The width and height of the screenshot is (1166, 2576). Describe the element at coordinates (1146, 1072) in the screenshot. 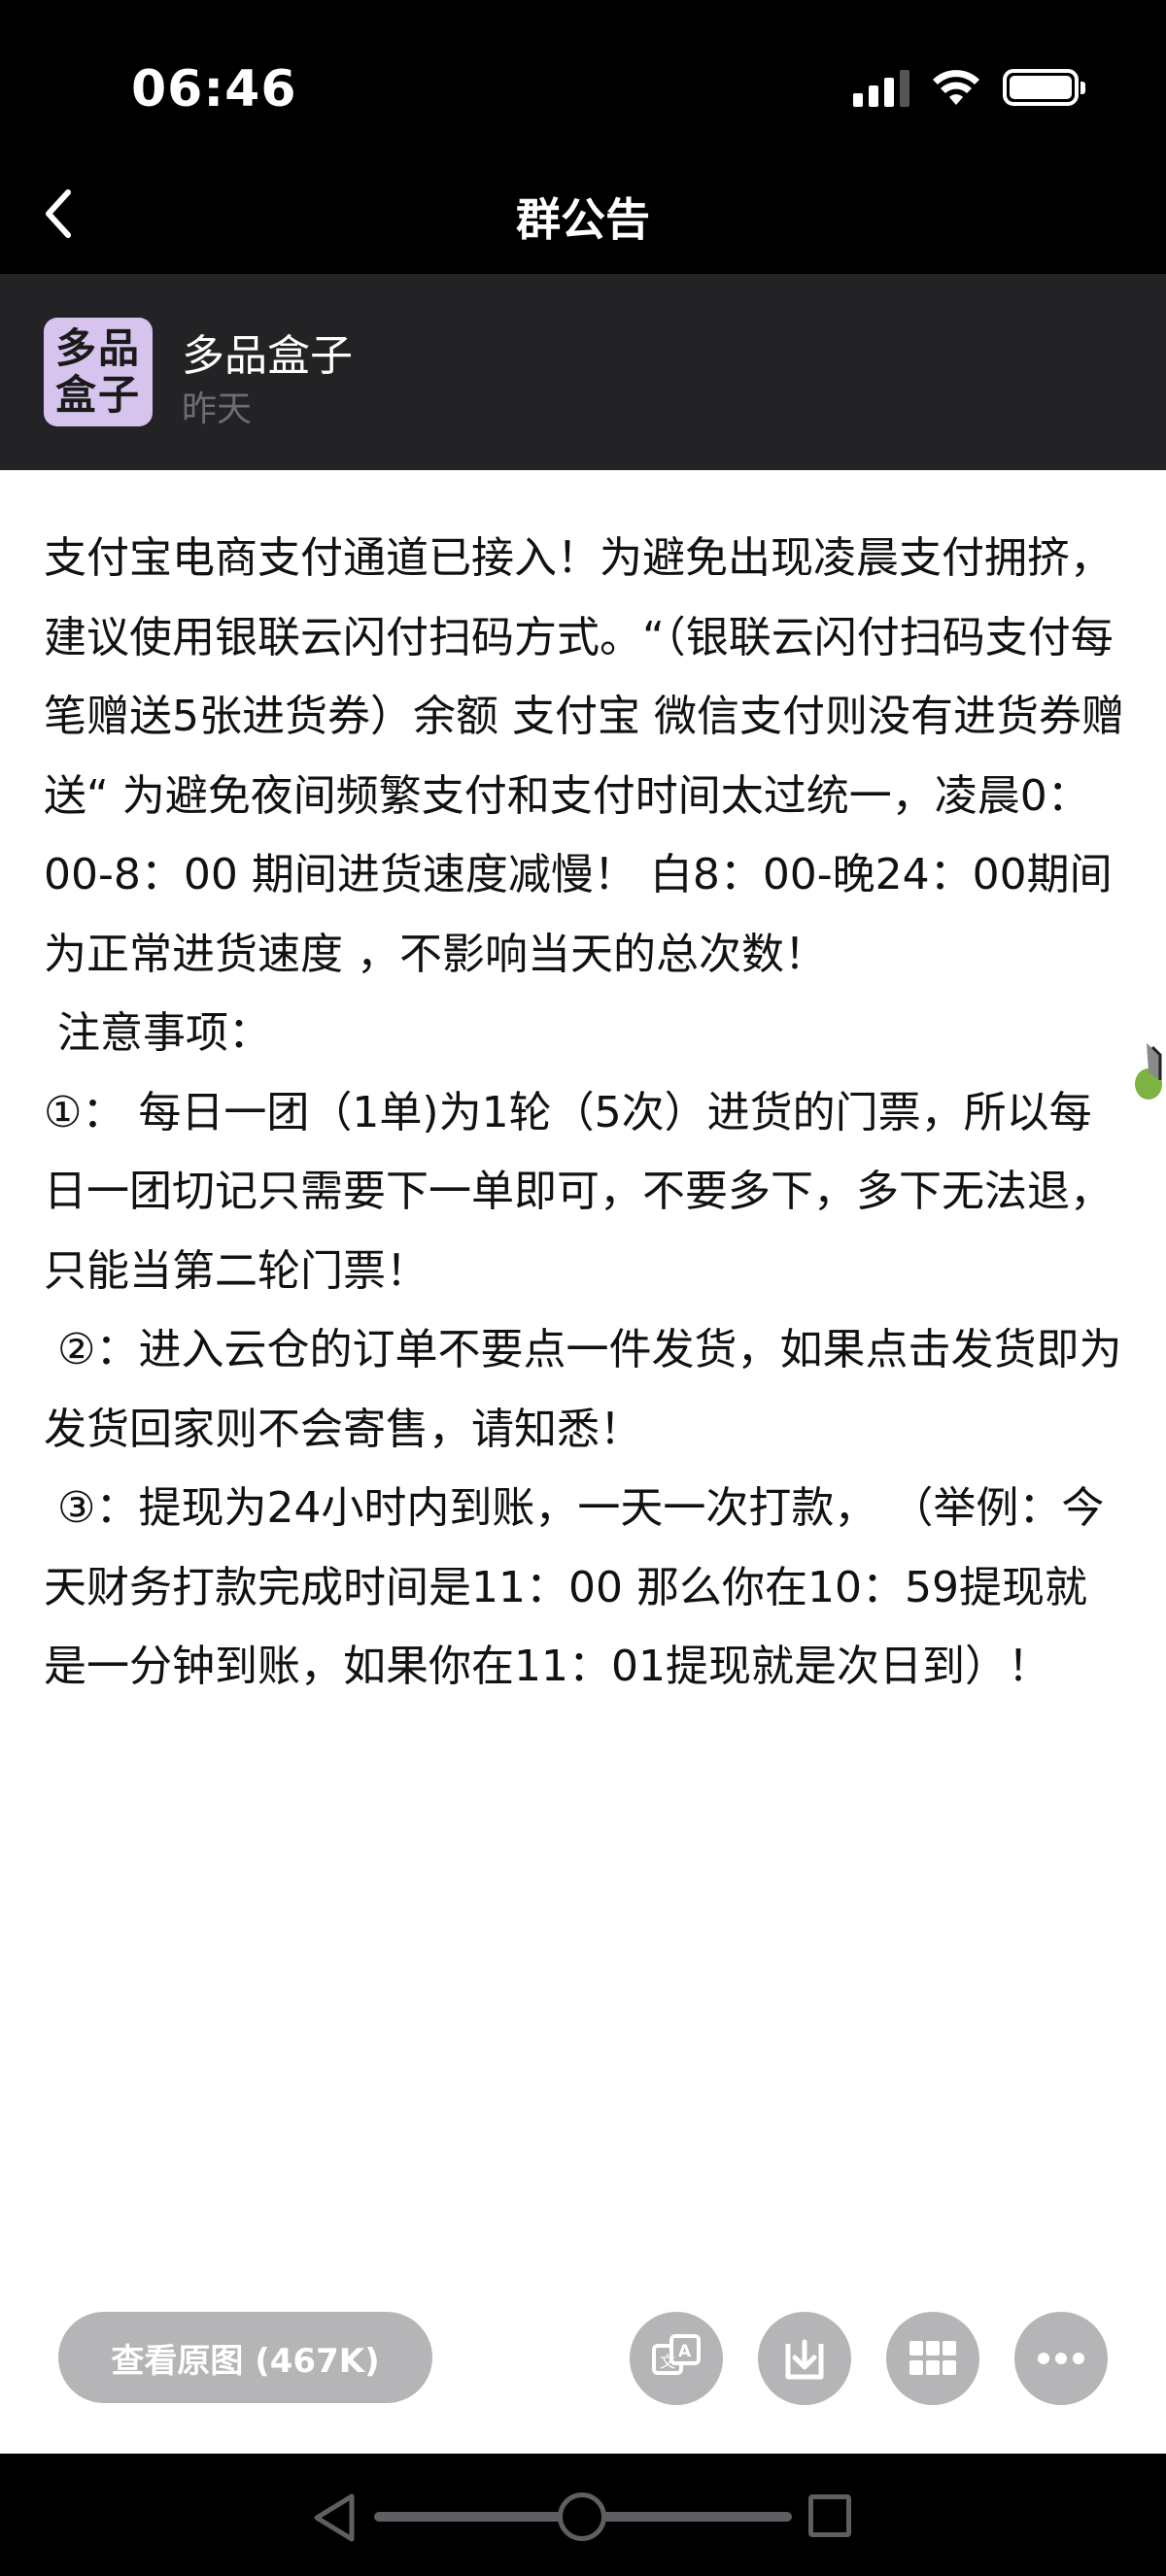

I see `floating-handle-icon` at that location.